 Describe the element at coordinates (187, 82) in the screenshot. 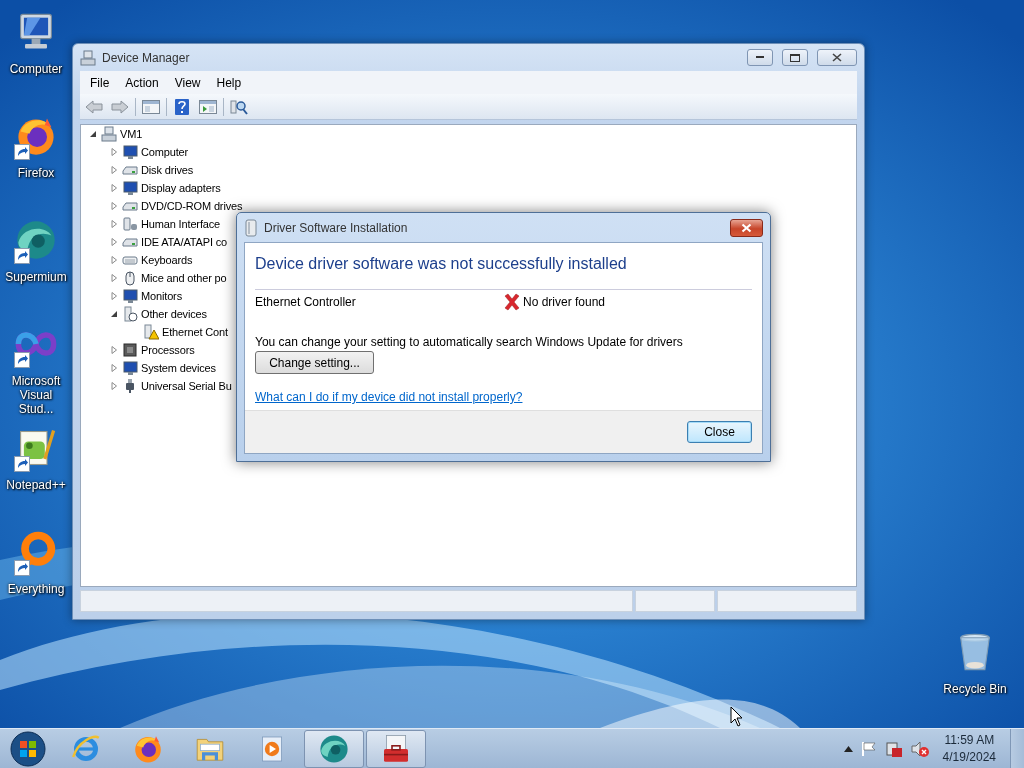

I see `menu-item: View` at that location.